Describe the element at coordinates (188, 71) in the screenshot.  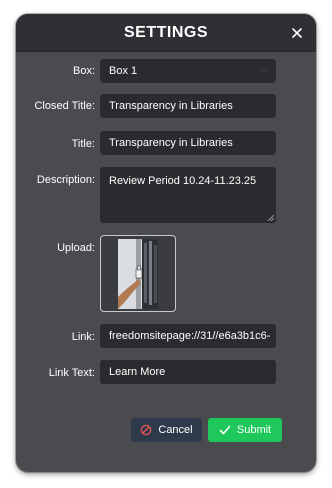
I see `box-select: Box 1` at that location.